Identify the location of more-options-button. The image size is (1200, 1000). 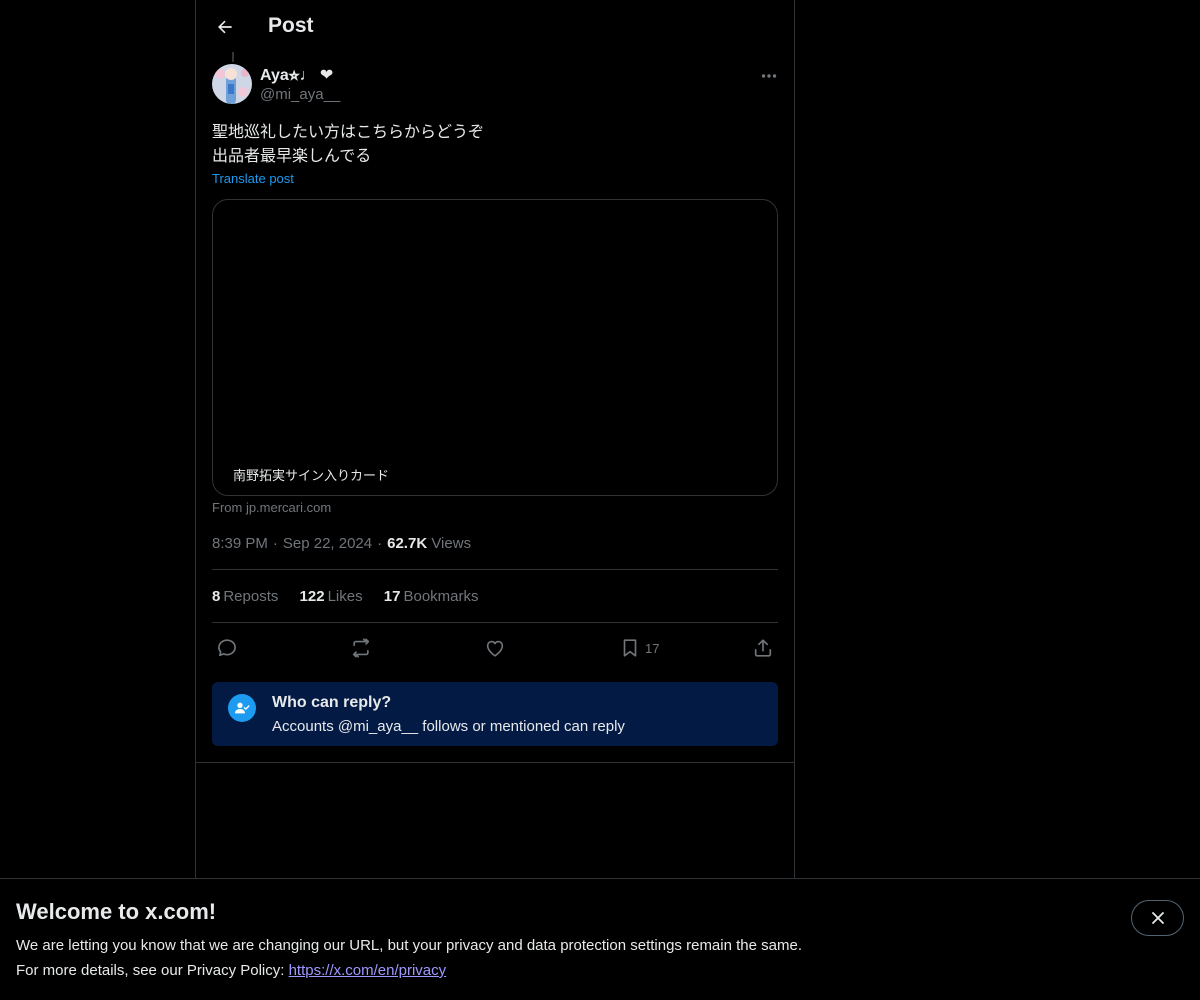
(769, 76).